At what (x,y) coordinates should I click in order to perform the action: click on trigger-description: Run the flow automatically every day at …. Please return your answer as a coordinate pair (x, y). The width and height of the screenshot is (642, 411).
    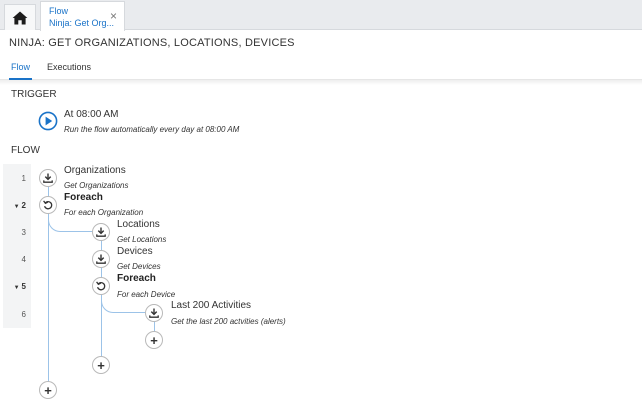
    Looking at the image, I should click on (152, 129).